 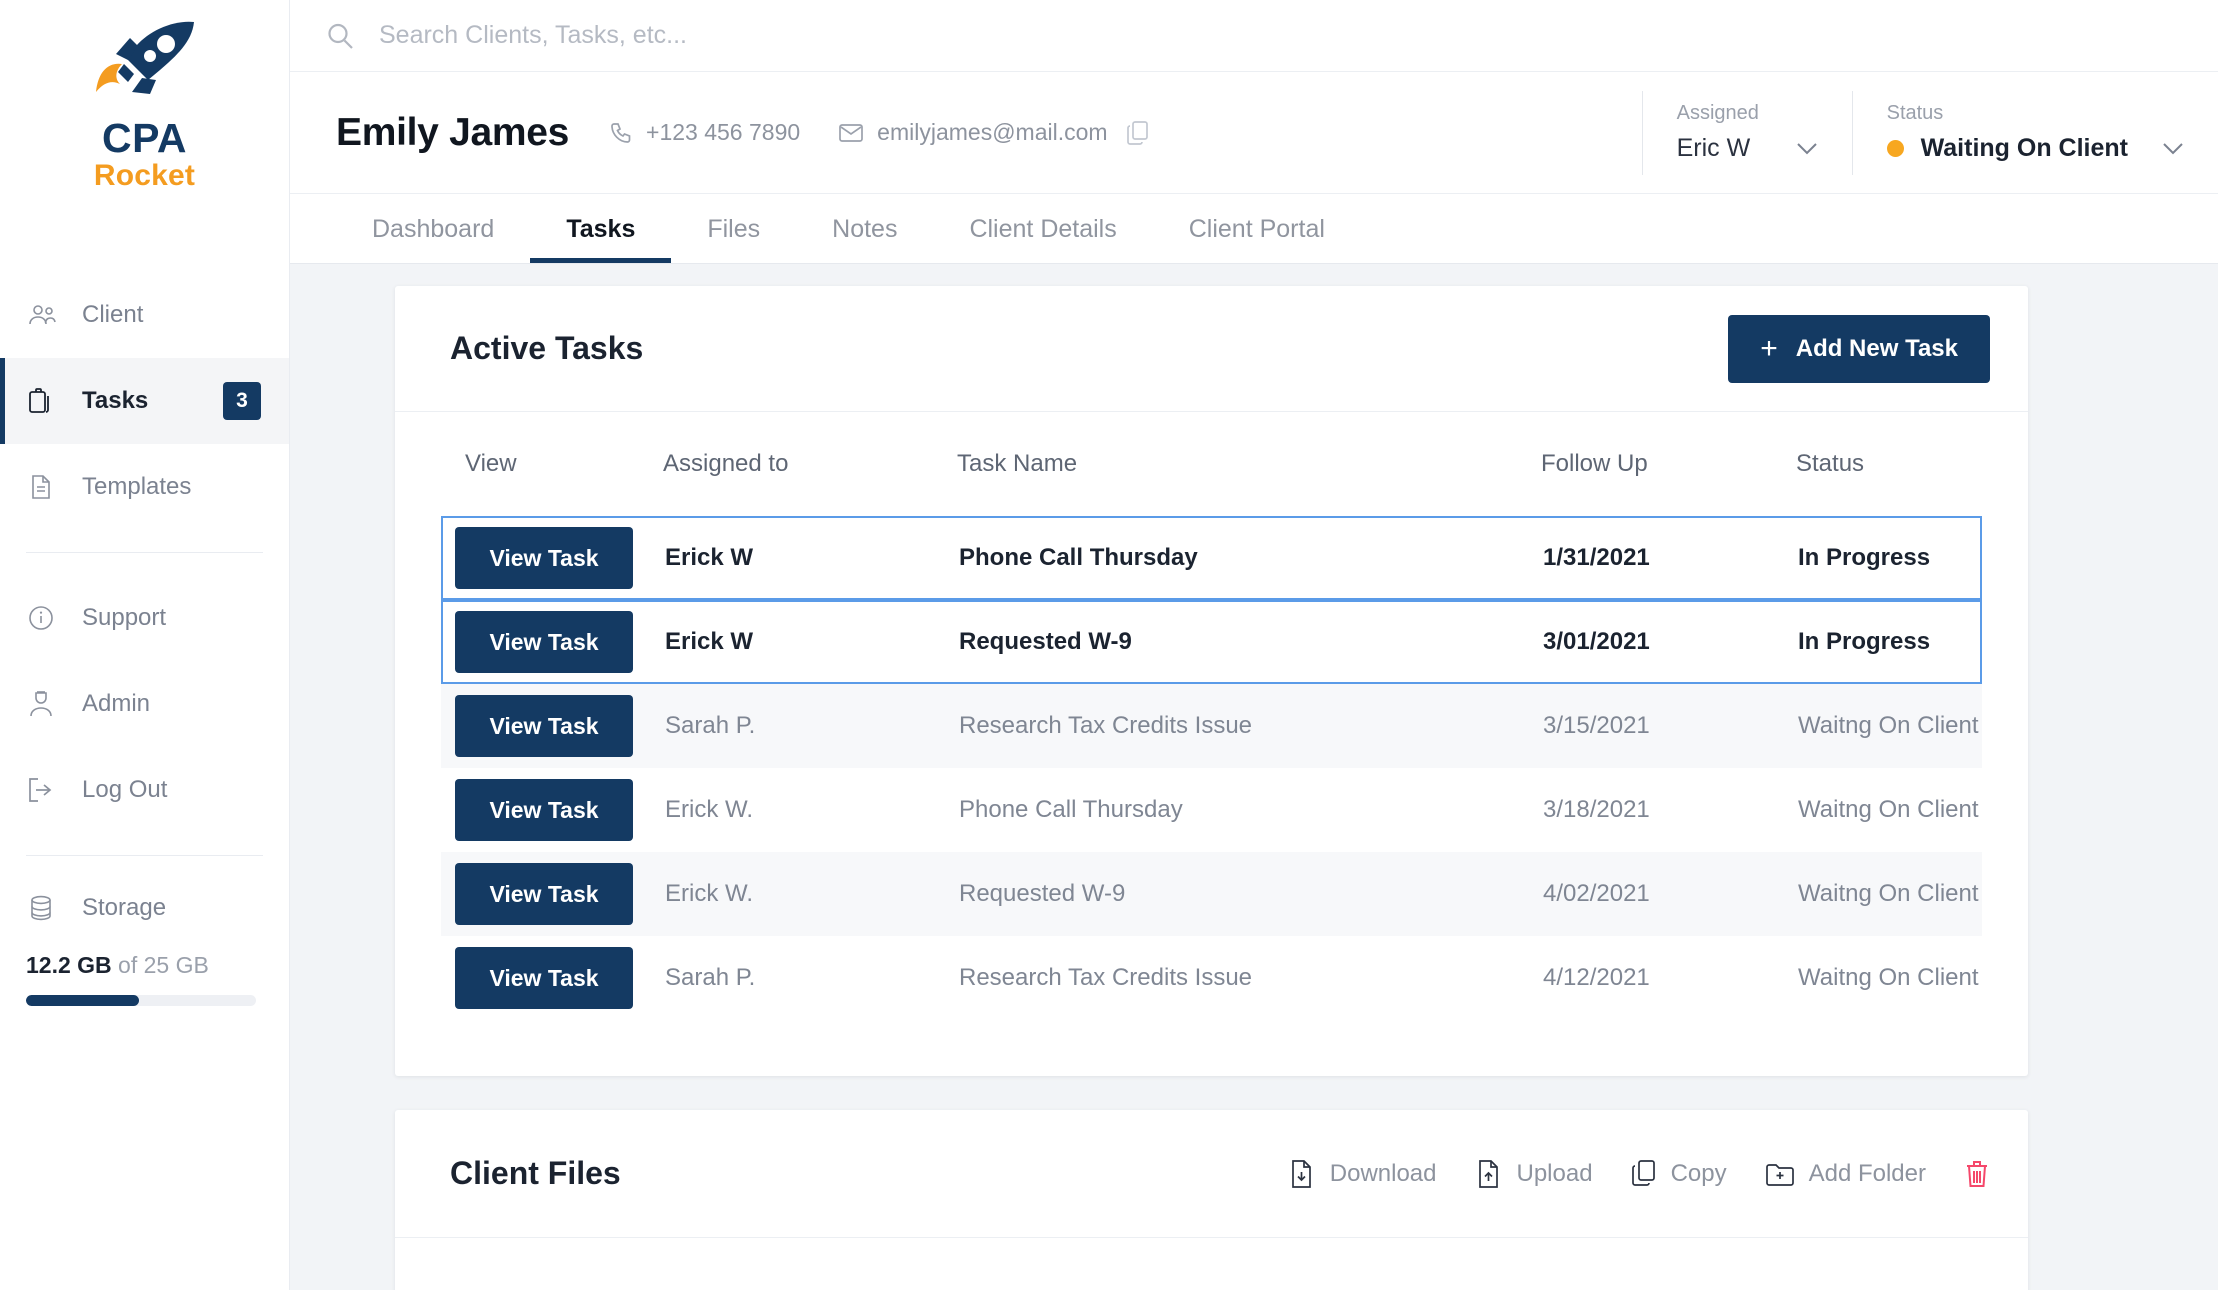 I want to click on client-email: emilyjames@mail.com, so click(x=973, y=132).